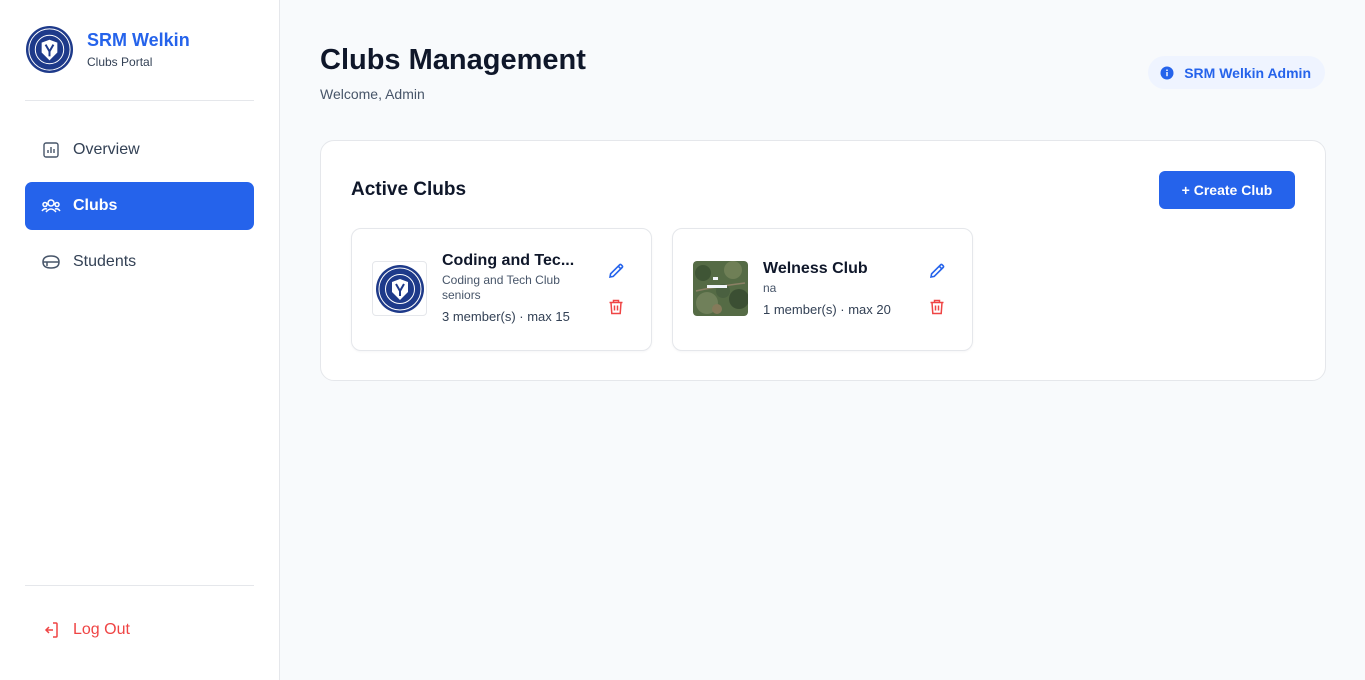 Image resolution: width=1365 pixels, height=680 pixels. What do you see at coordinates (51, 630) in the screenshot?
I see `logout-icon` at bounding box center [51, 630].